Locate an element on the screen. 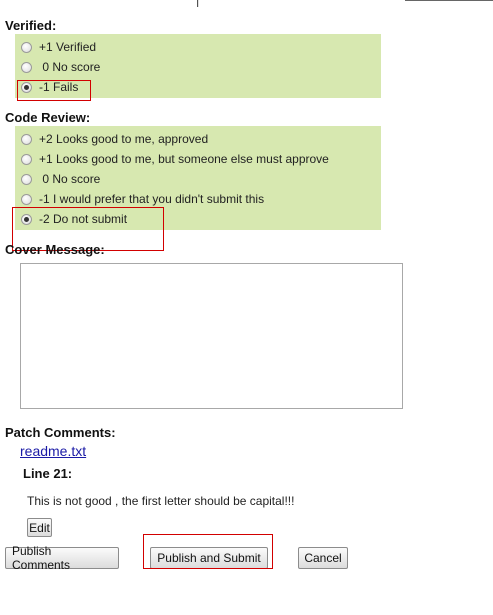 Image resolution: width=493 pixels, height=615 pixels. edit-comment-button: Edit is located at coordinates (39, 527).